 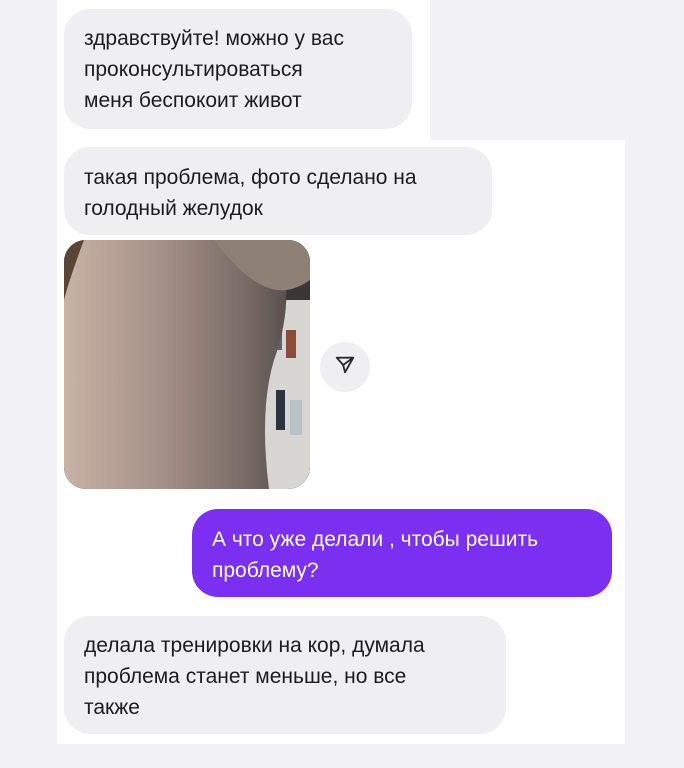 I want to click on message-text-line: здравствуйте! можно у вас, so click(x=214, y=38).